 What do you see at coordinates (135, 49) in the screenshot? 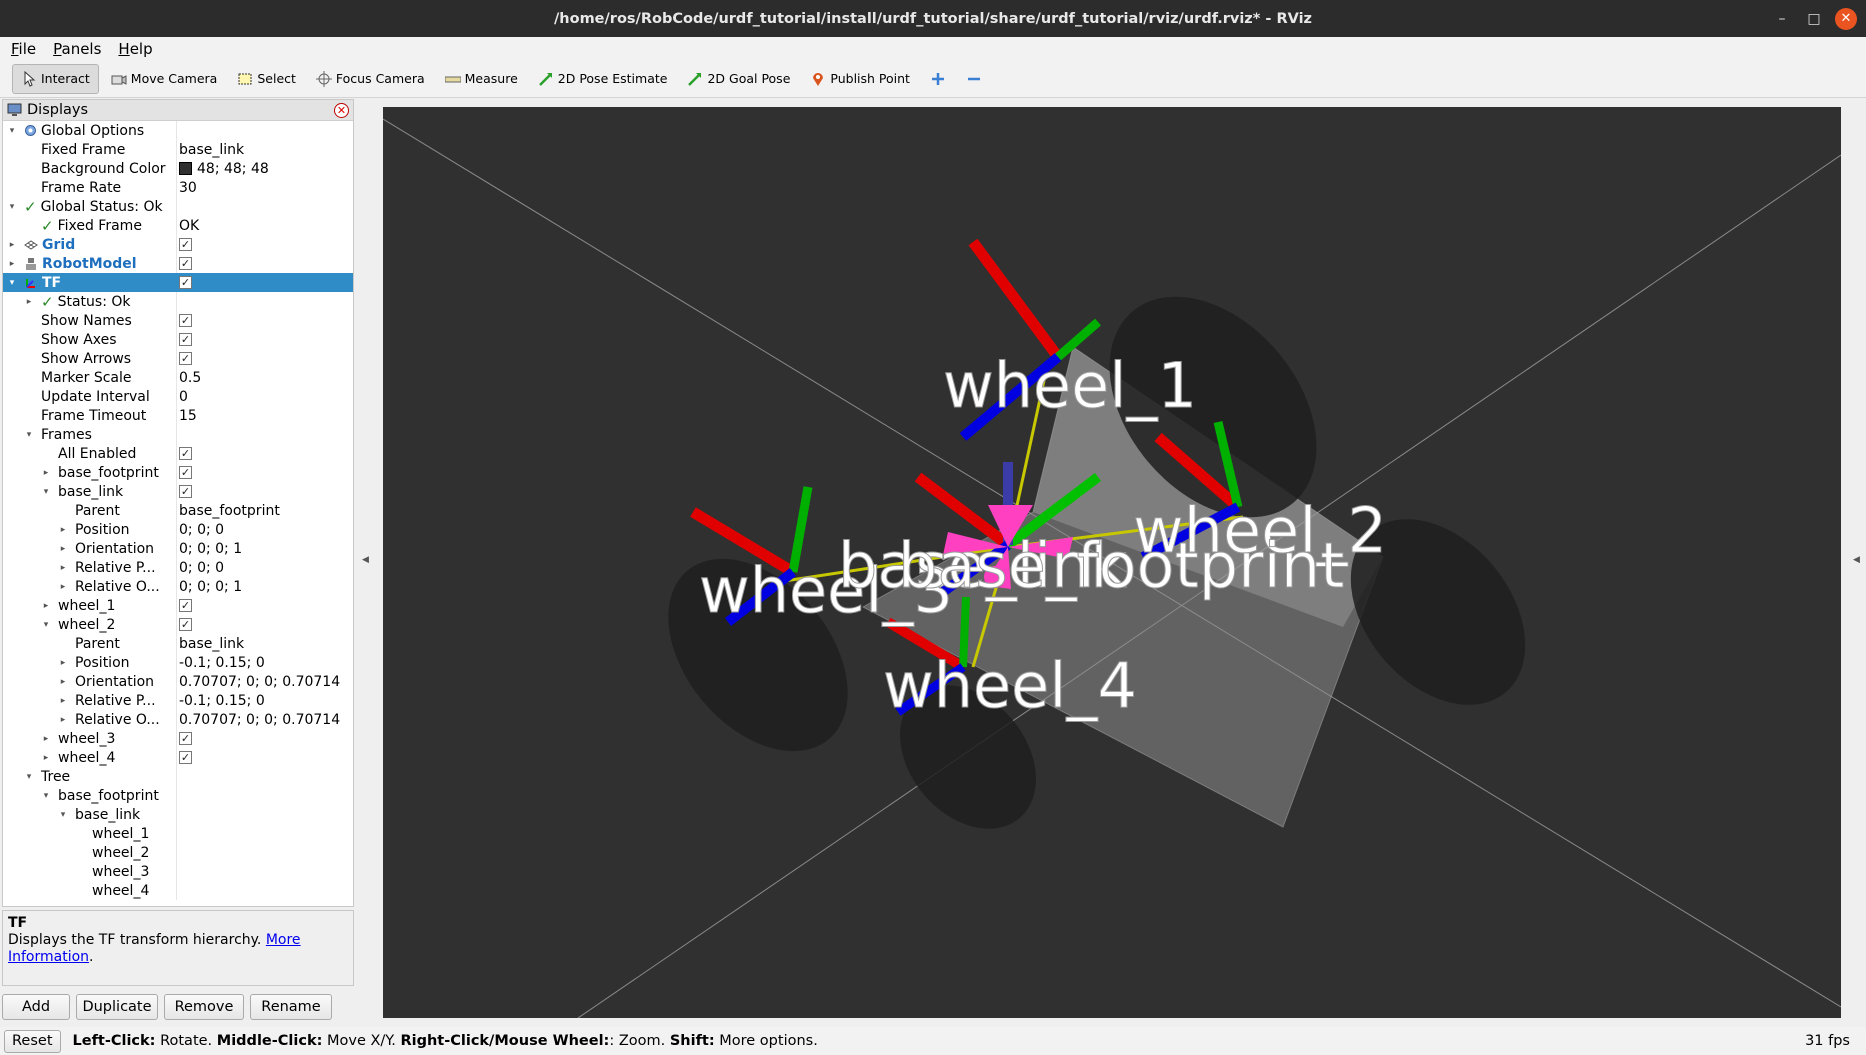
I see `menu-help: Help` at bounding box center [135, 49].